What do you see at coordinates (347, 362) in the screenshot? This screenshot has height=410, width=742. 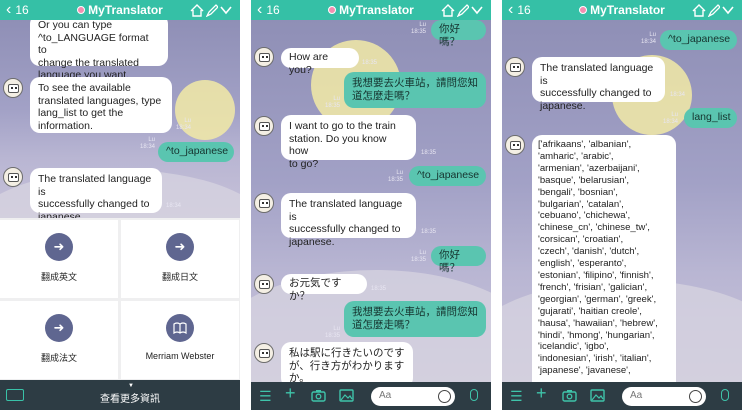 I see `bot-message: 私は駅に行きたいのです が、行き方がわかります か。` at bounding box center [347, 362].